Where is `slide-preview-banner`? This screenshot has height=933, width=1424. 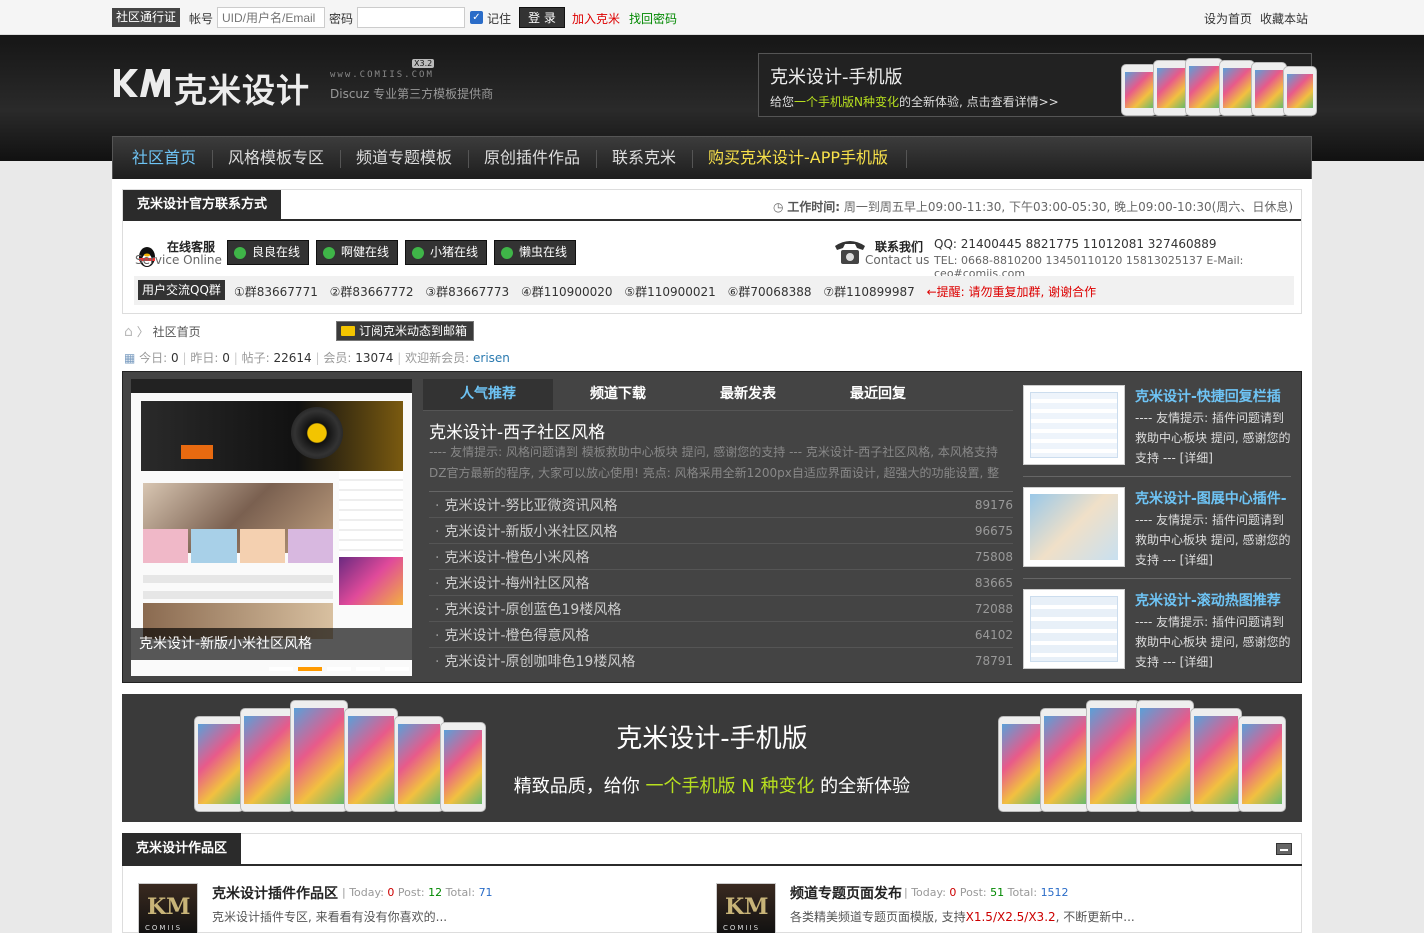 slide-preview-banner is located at coordinates (272, 436).